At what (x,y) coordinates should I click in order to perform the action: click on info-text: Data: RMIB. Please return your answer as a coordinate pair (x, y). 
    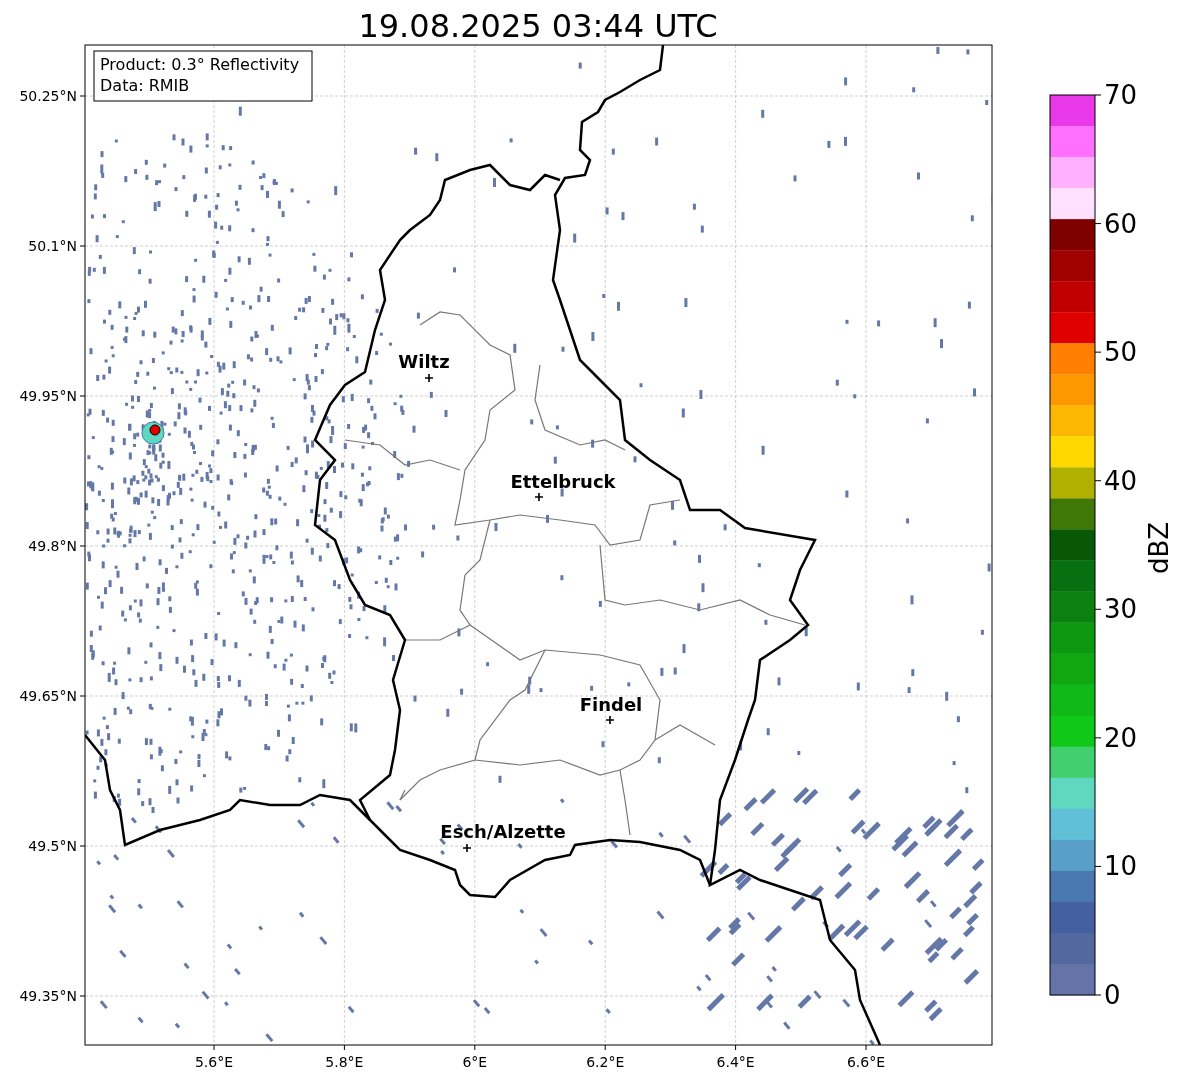
    Looking at the image, I should click on (145, 85).